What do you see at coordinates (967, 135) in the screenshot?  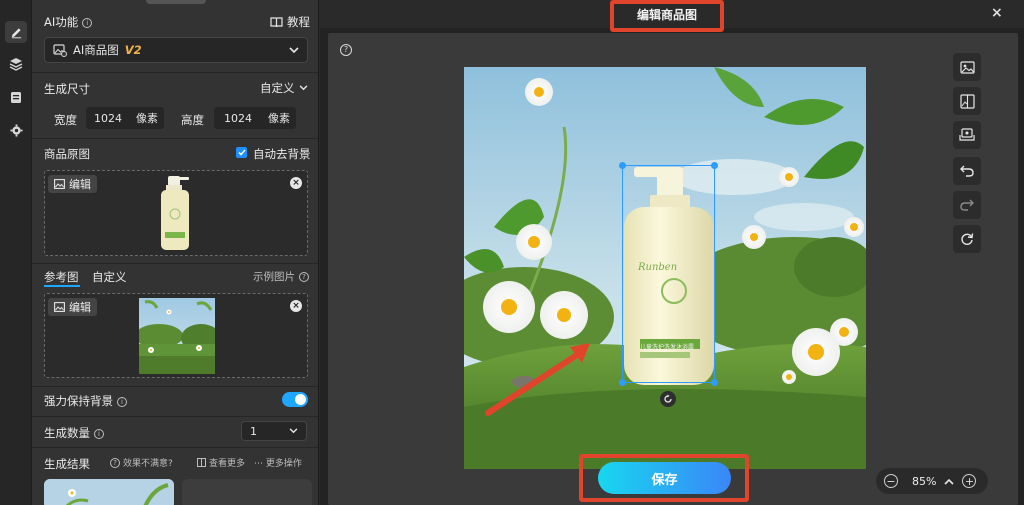 I see `layers-icon` at bounding box center [967, 135].